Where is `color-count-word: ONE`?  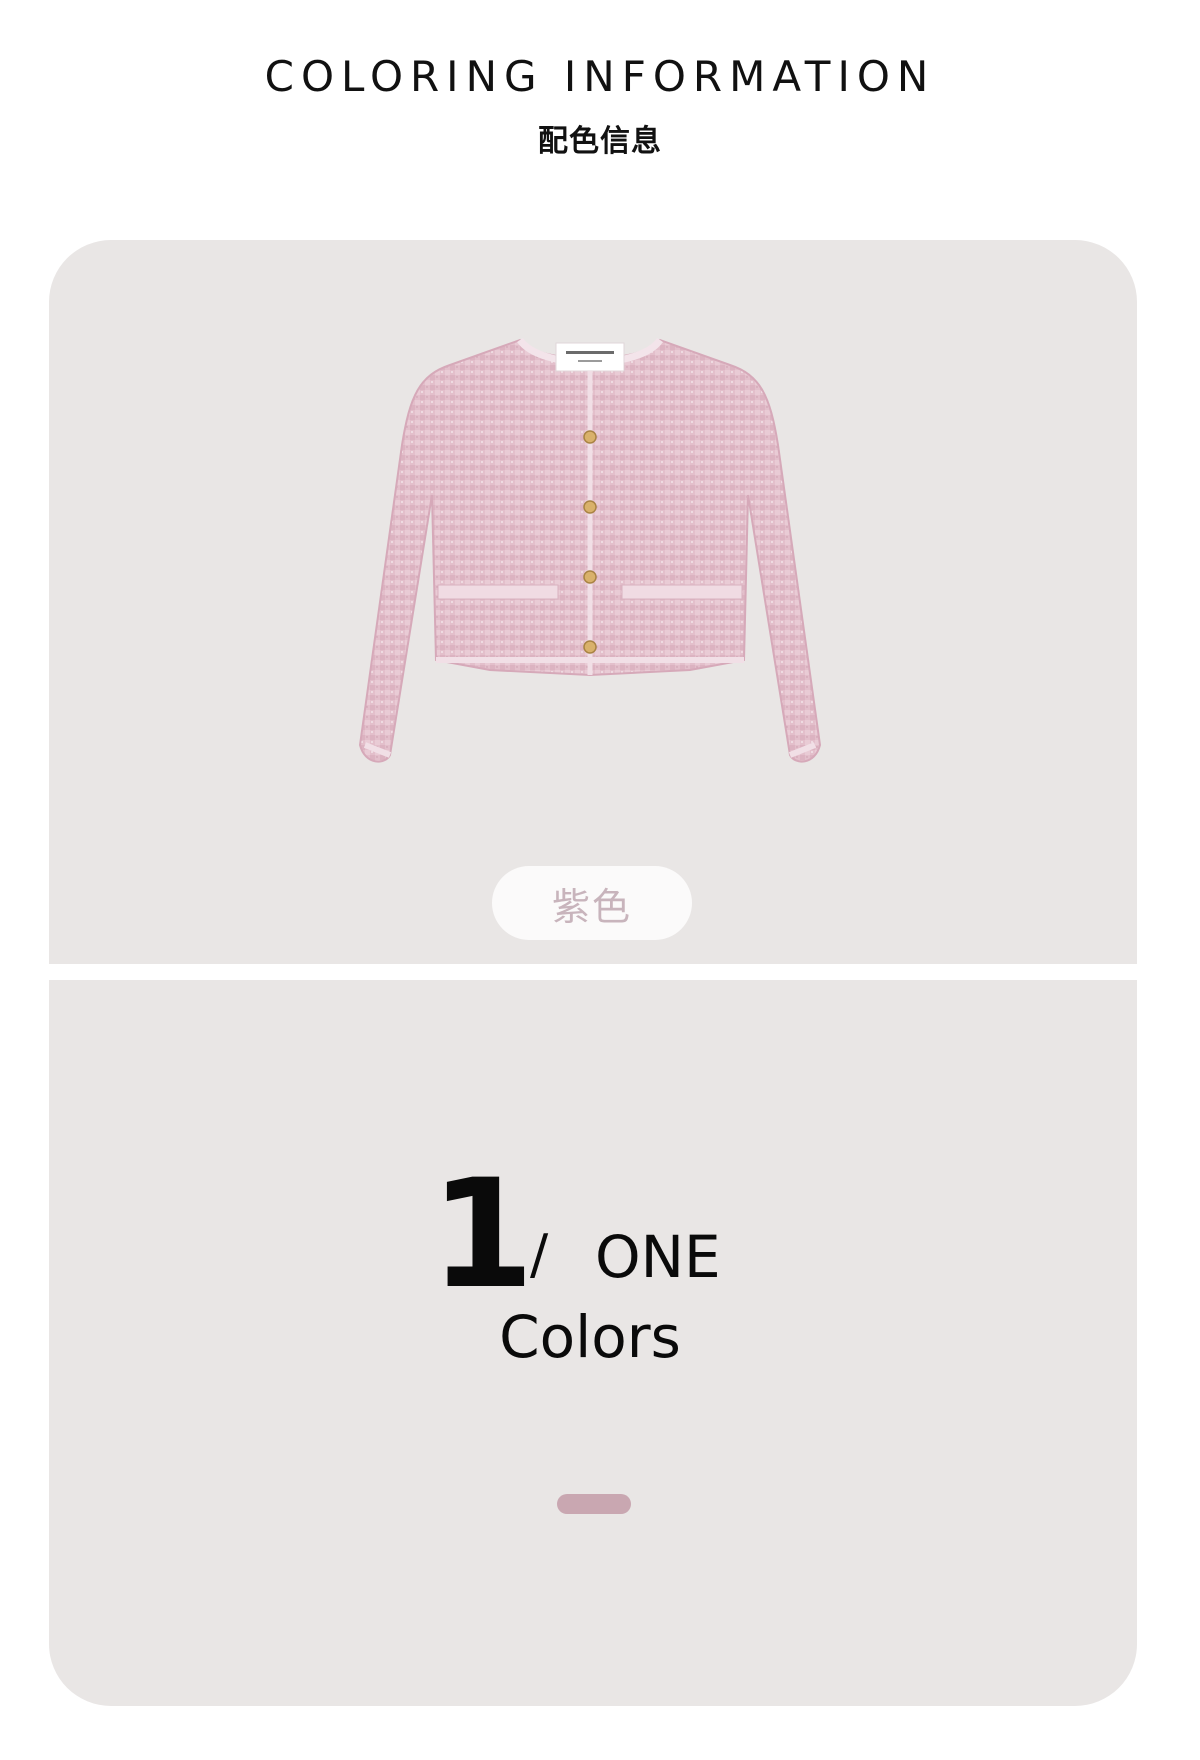 color-count-word: ONE is located at coordinates (658, 1257).